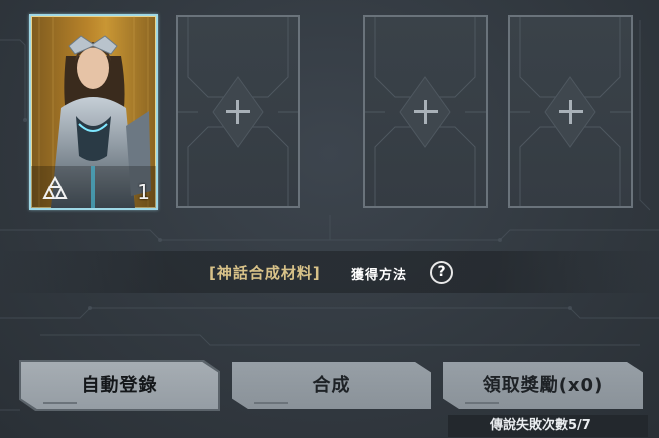 This screenshot has height=438, width=659. Describe the element at coordinates (265, 273) in the screenshot. I see `mythic-materials-label: [神話合成材料]` at that location.